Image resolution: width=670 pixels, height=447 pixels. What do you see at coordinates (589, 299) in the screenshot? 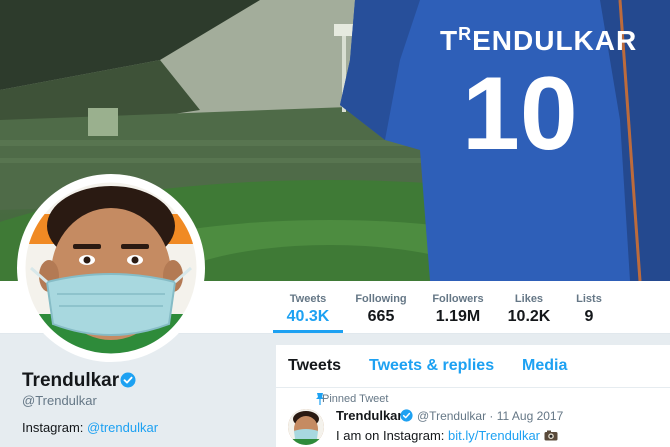
I see `stat-label: Lists` at bounding box center [589, 299].